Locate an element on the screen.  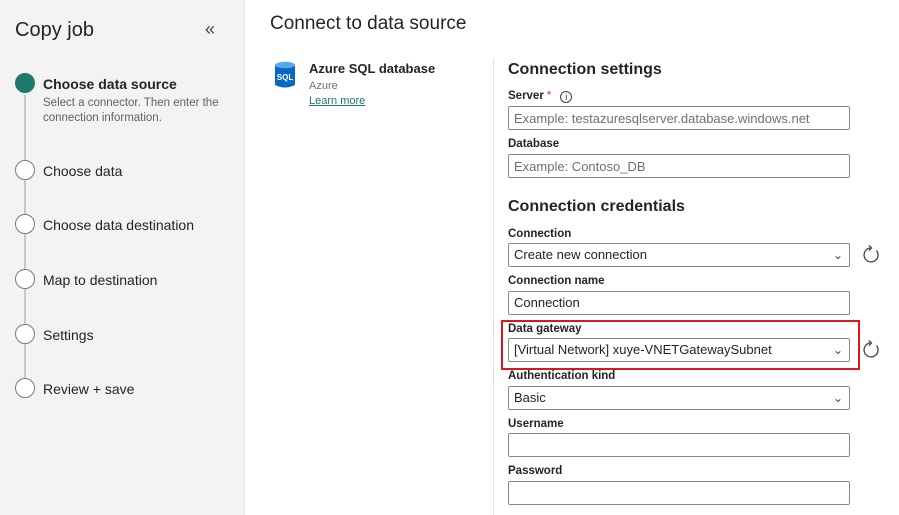
server-label-text: Server is located at coordinates (526, 96).